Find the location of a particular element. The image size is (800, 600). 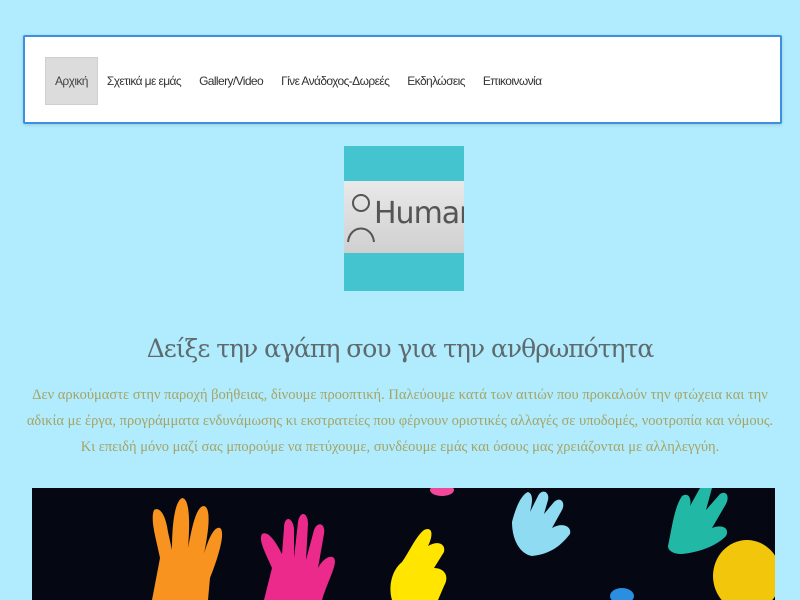

pink-shape is located at coordinates (442, 492).